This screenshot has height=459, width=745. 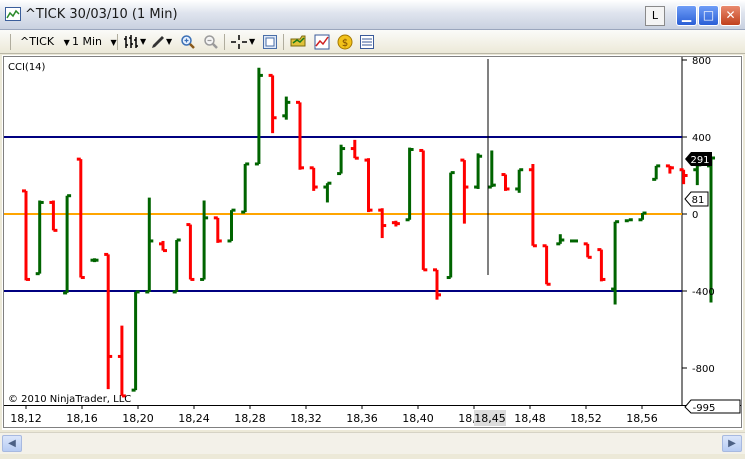 I want to click on x-tick-label: 18,20, so click(x=138, y=418).